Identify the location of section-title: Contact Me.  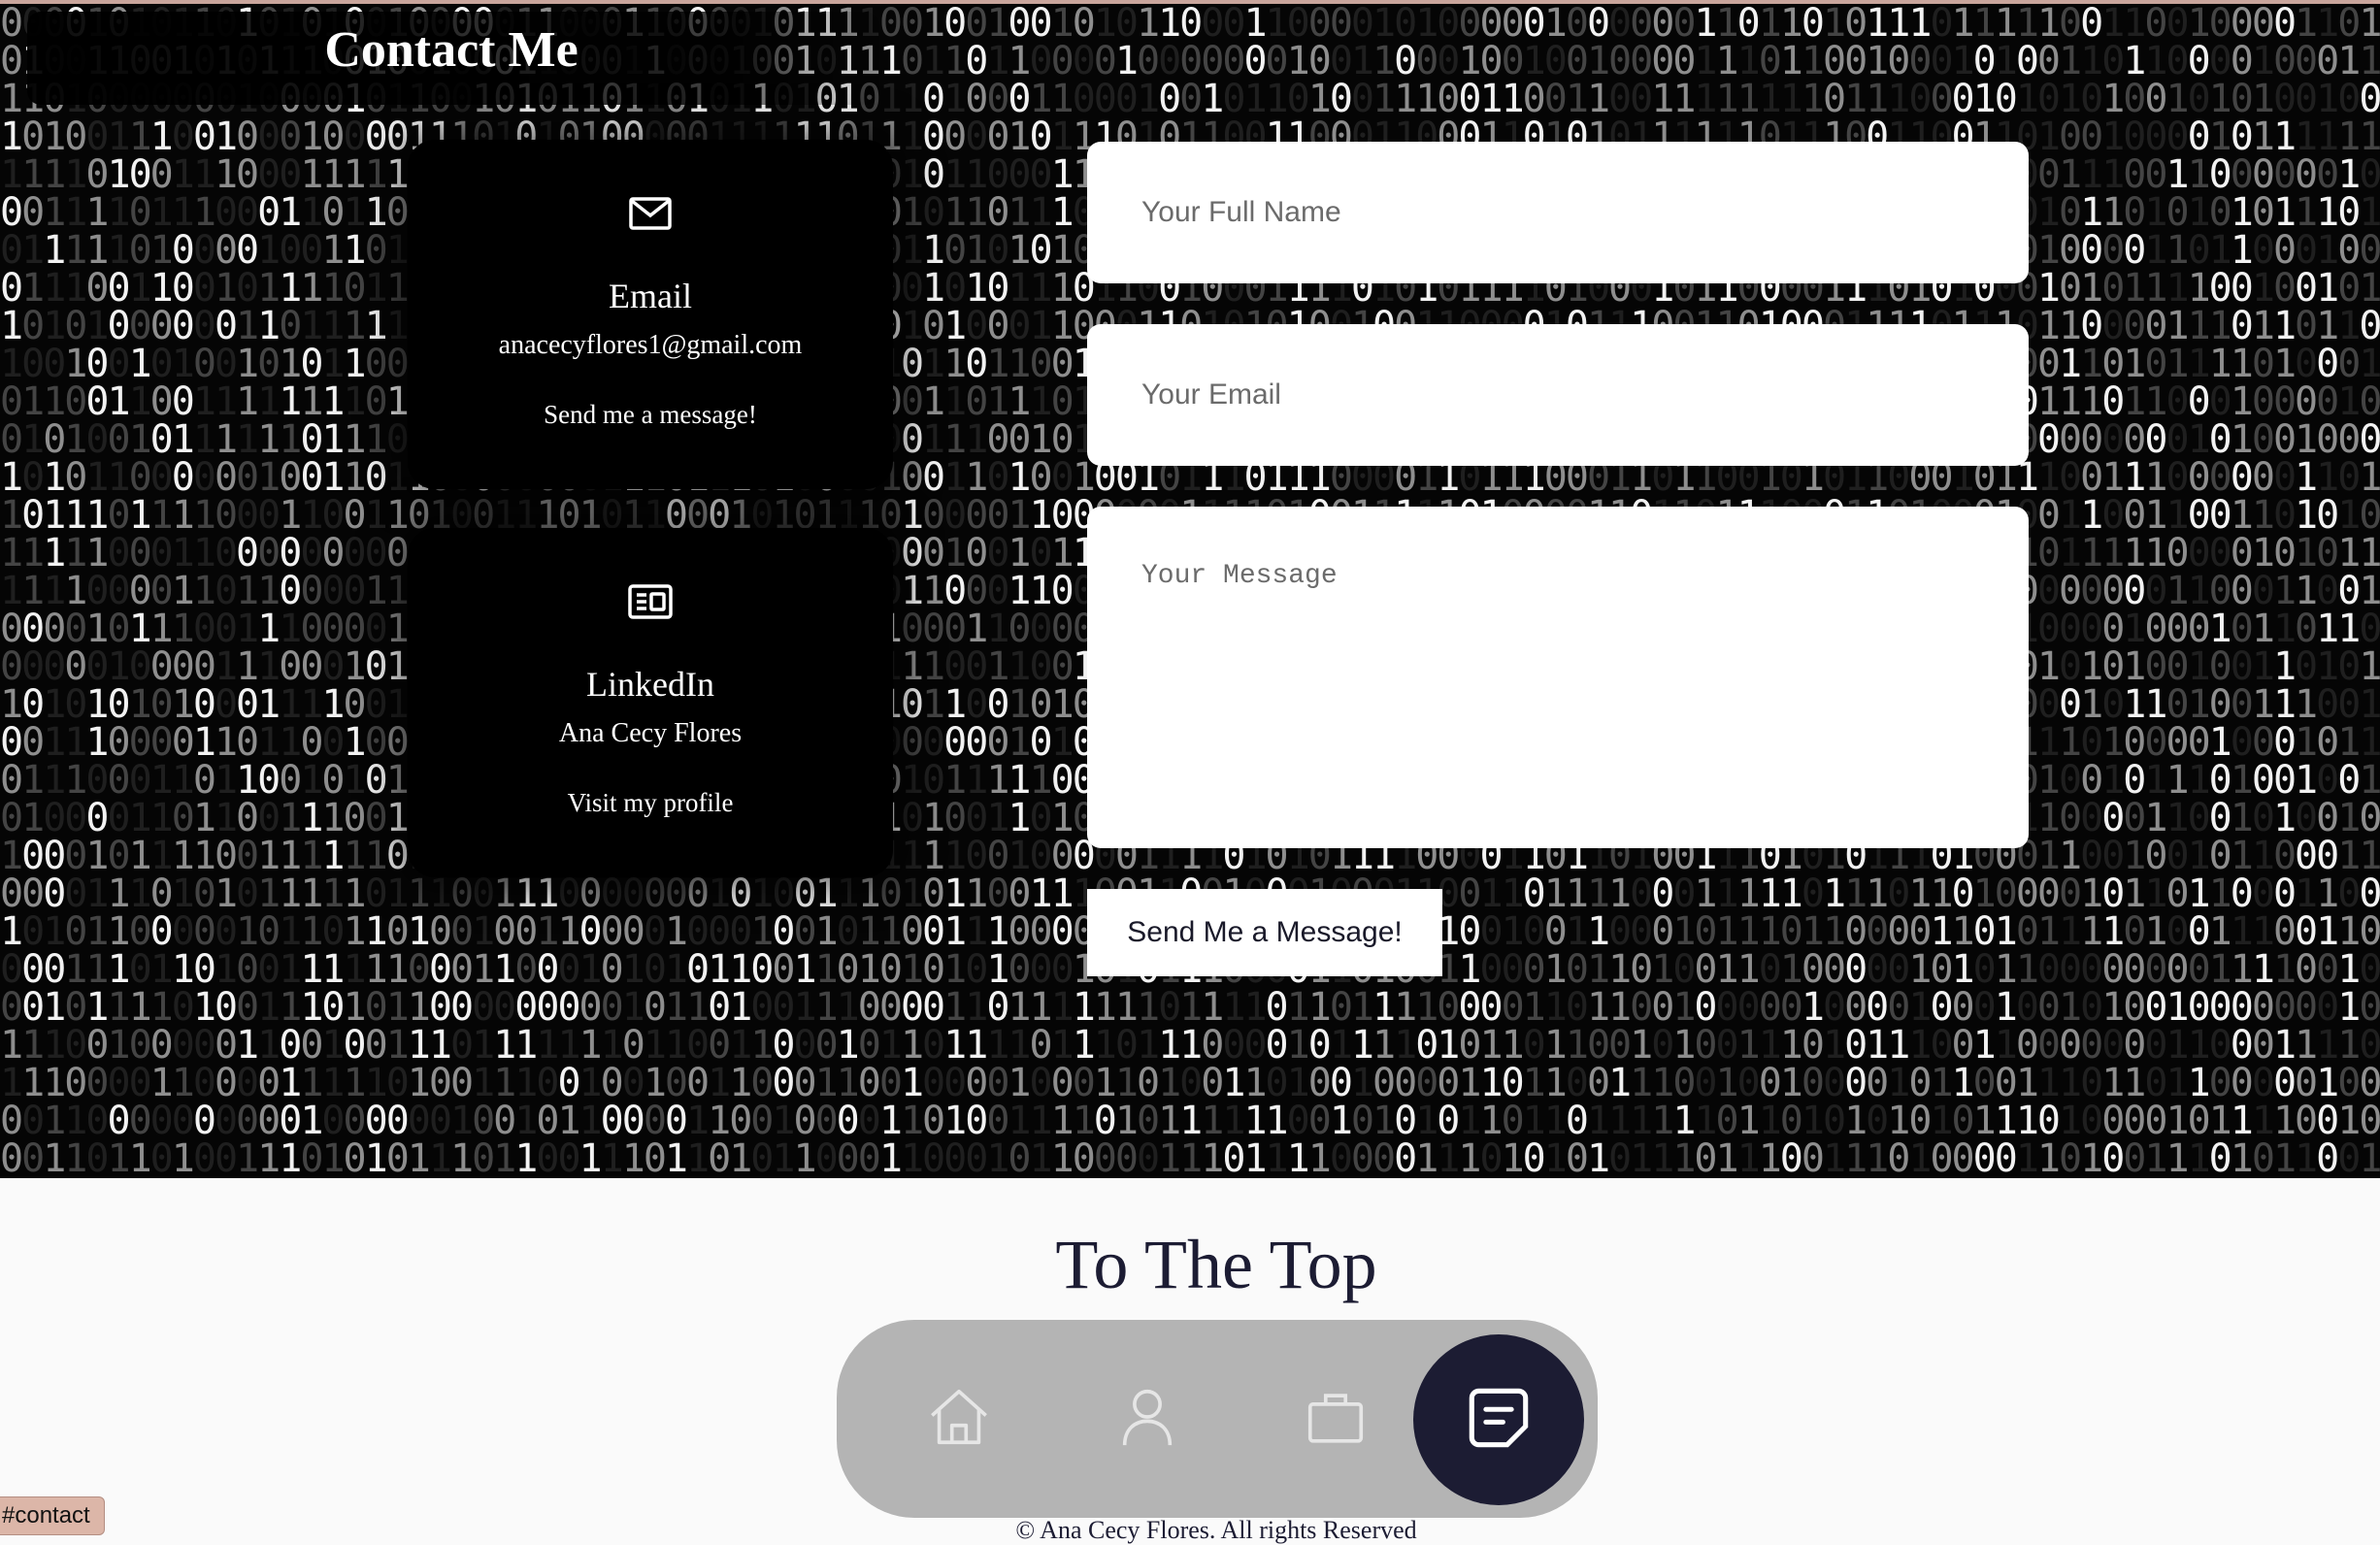
(451, 50).